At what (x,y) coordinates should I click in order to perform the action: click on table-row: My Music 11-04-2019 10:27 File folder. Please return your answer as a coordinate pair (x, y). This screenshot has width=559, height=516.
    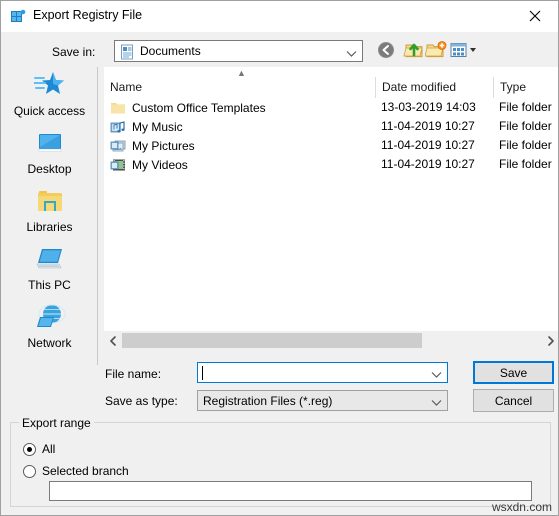
    Looking at the image, I should click on (331, 126).